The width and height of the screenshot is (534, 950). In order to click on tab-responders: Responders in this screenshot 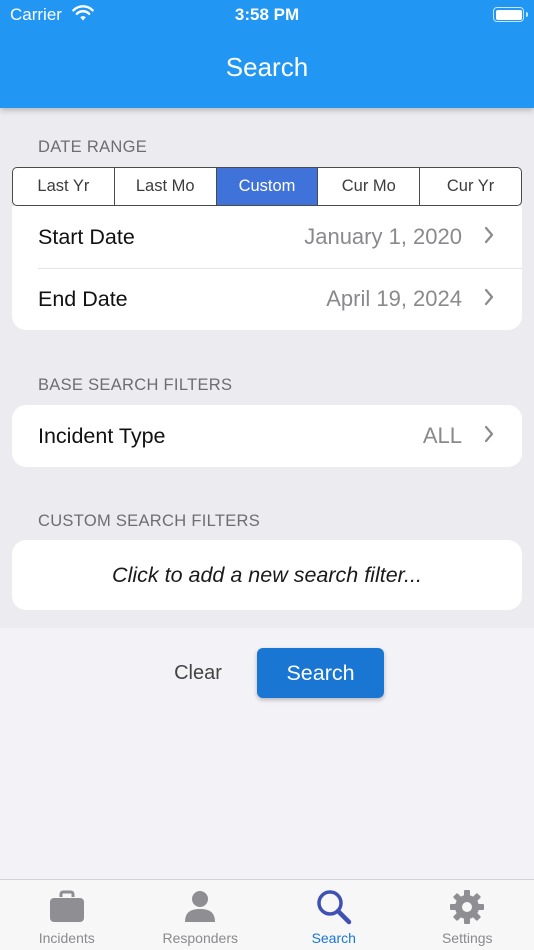, I will do `click(201, 915)`.